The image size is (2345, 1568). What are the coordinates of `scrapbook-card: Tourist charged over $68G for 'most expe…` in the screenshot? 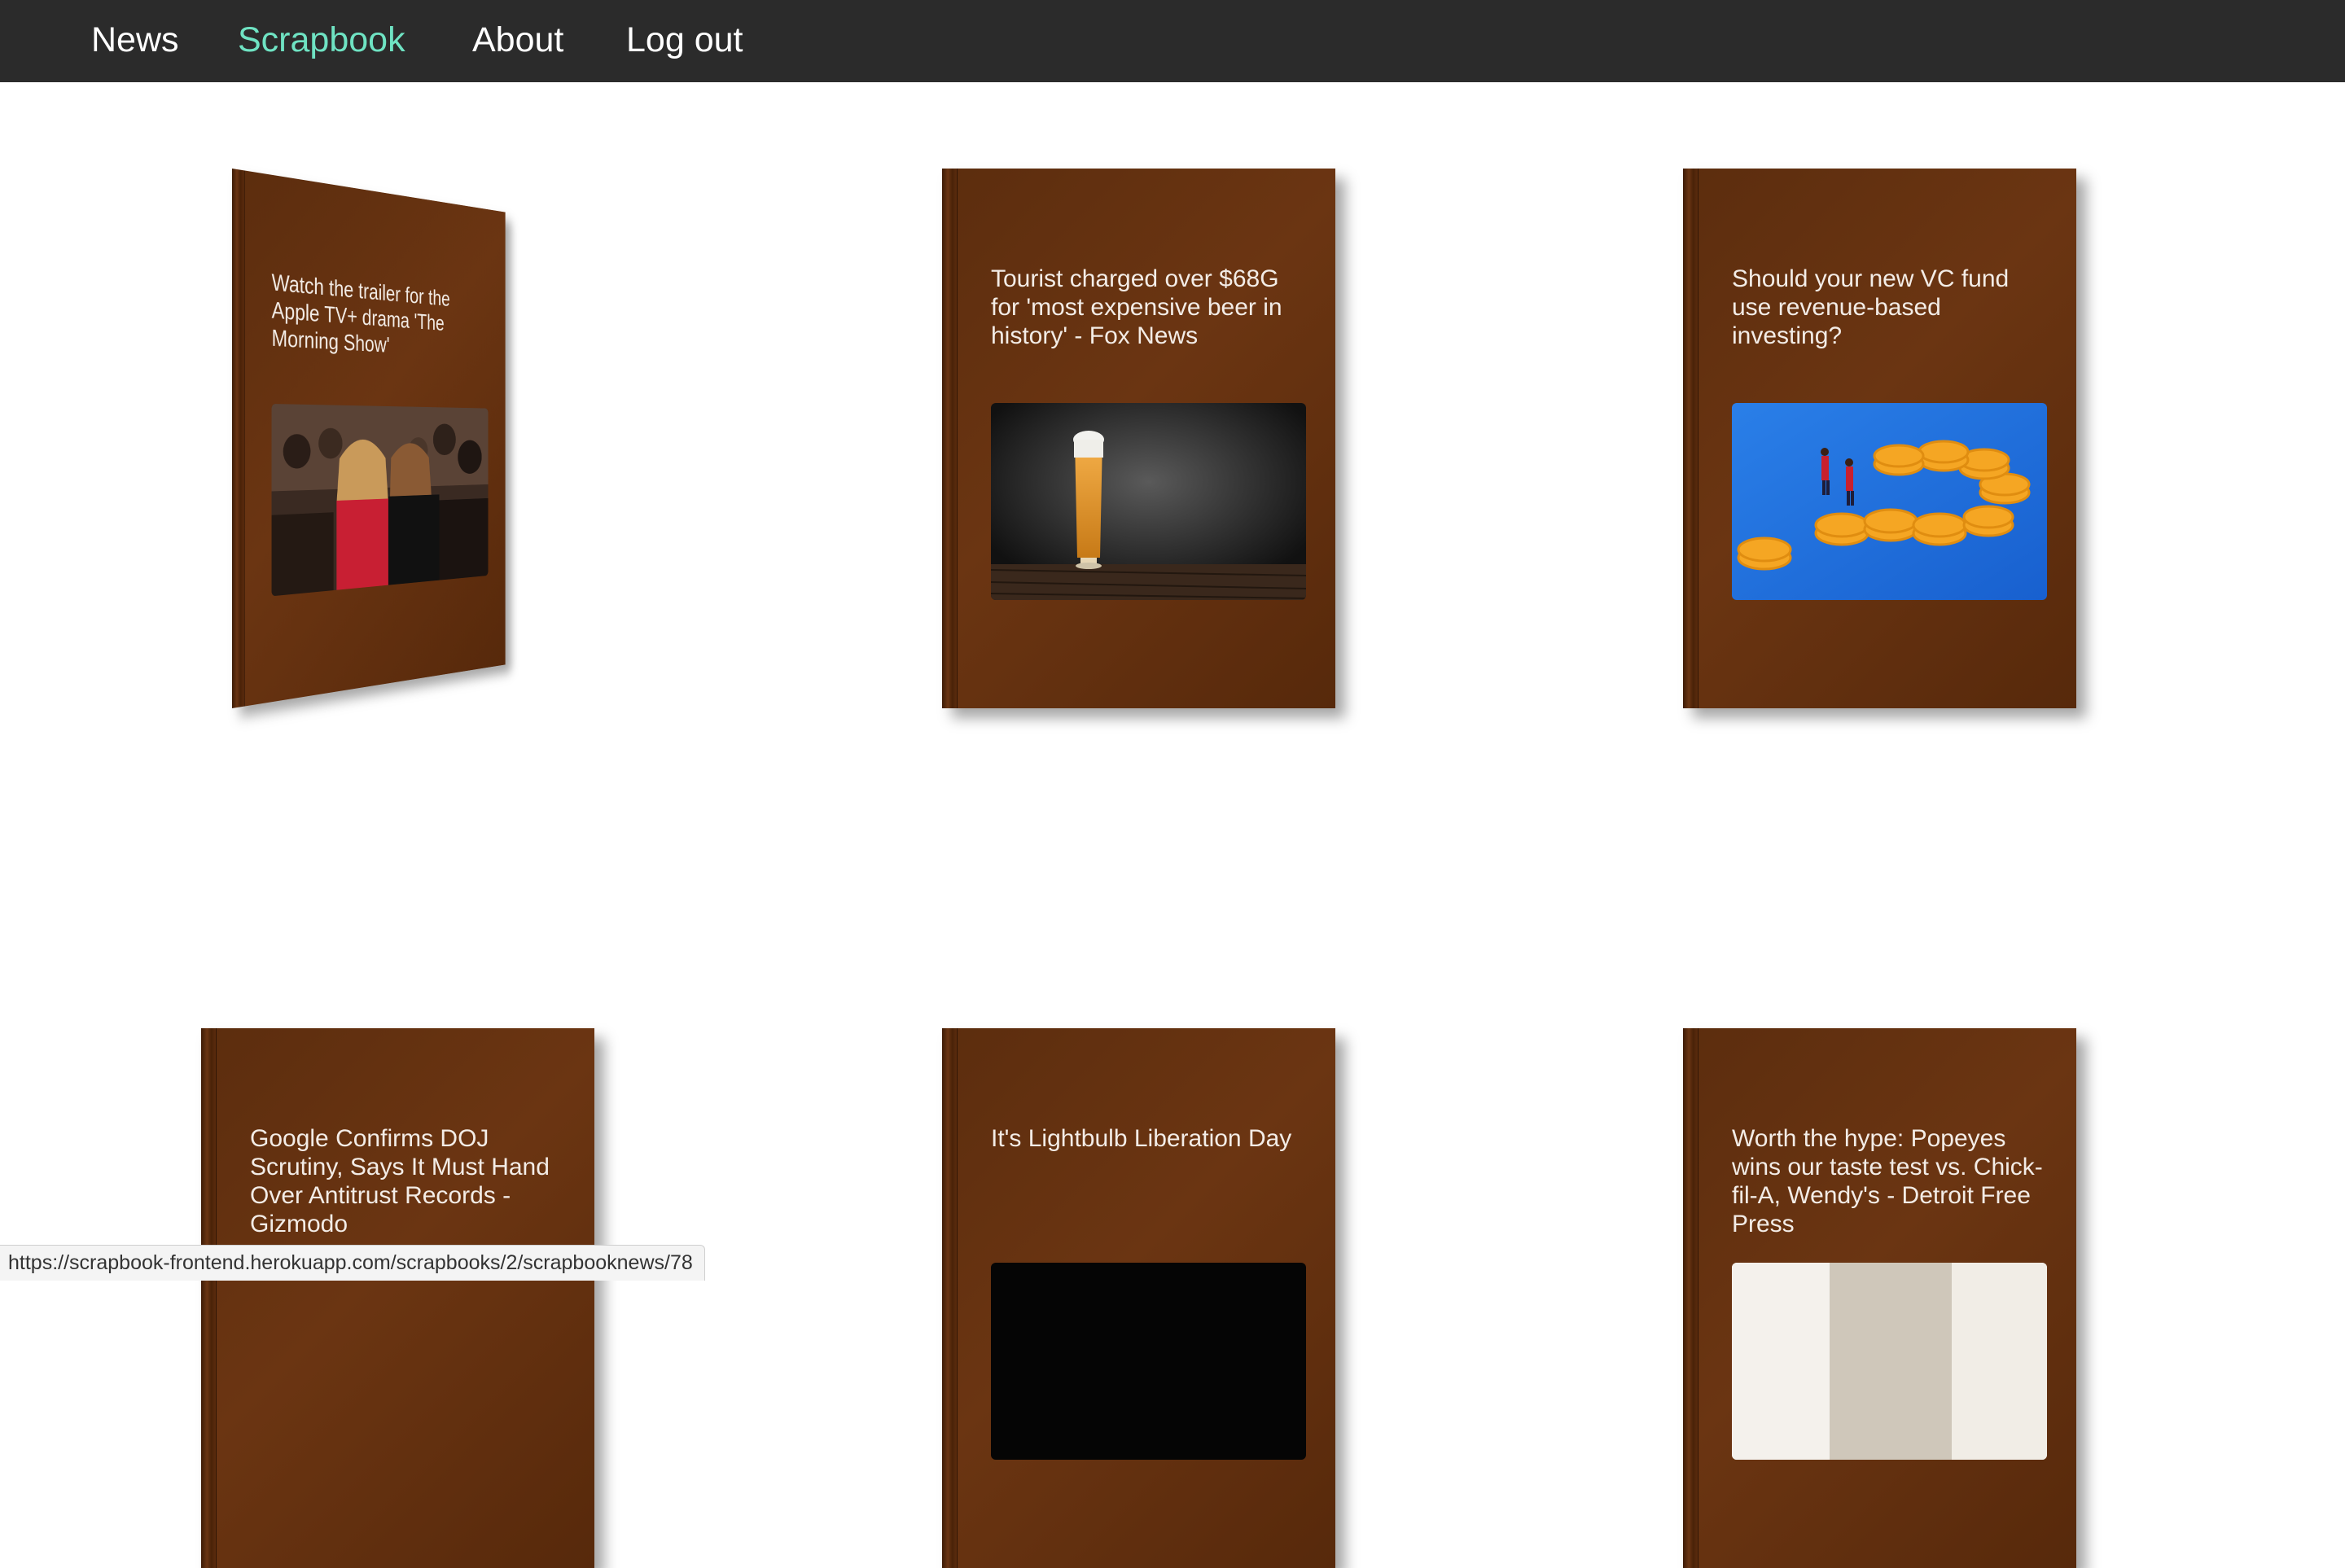 It's located at (1139, 439).